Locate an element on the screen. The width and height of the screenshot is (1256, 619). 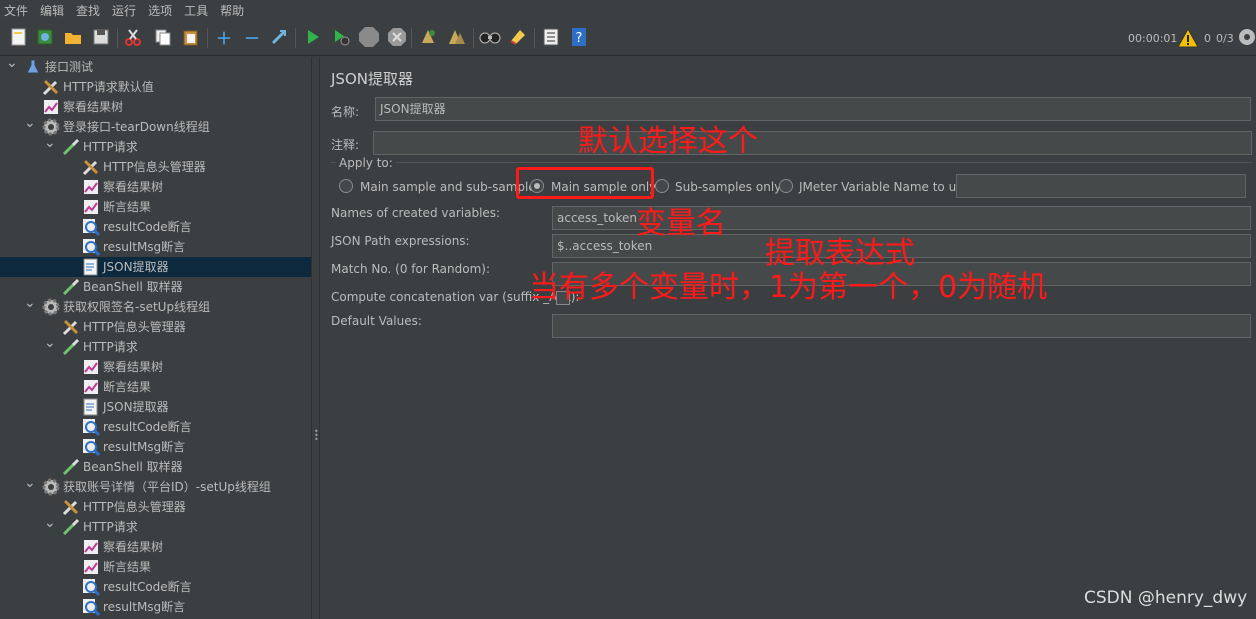
start-icon is located at coordinates (313, 37).